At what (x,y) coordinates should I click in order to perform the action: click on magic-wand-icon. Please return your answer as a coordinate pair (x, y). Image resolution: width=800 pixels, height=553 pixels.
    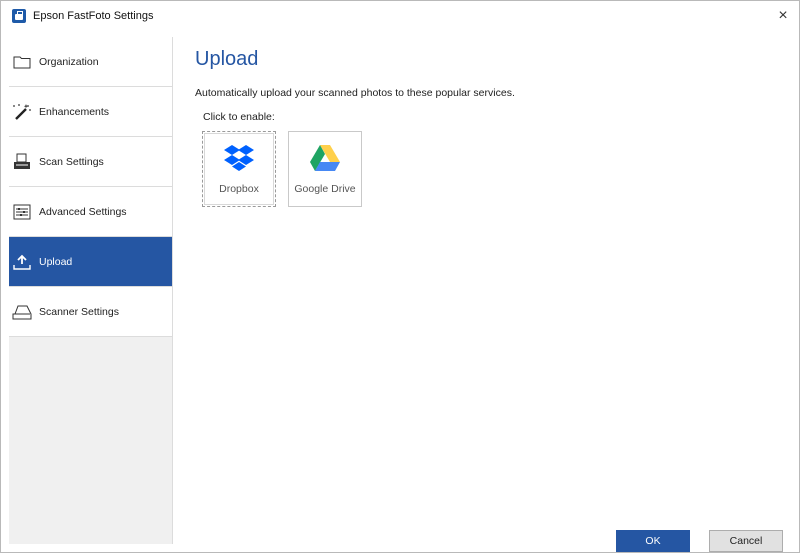
    Looking at the image, I should click on (22, 112).